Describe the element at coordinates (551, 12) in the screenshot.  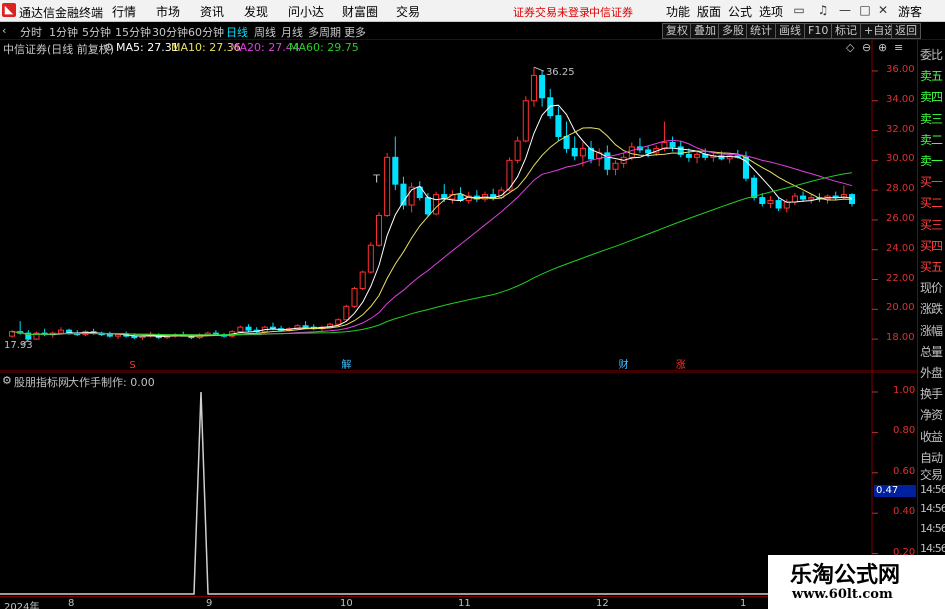
I see `trade-login-status: 证券交易未登录` at that location.